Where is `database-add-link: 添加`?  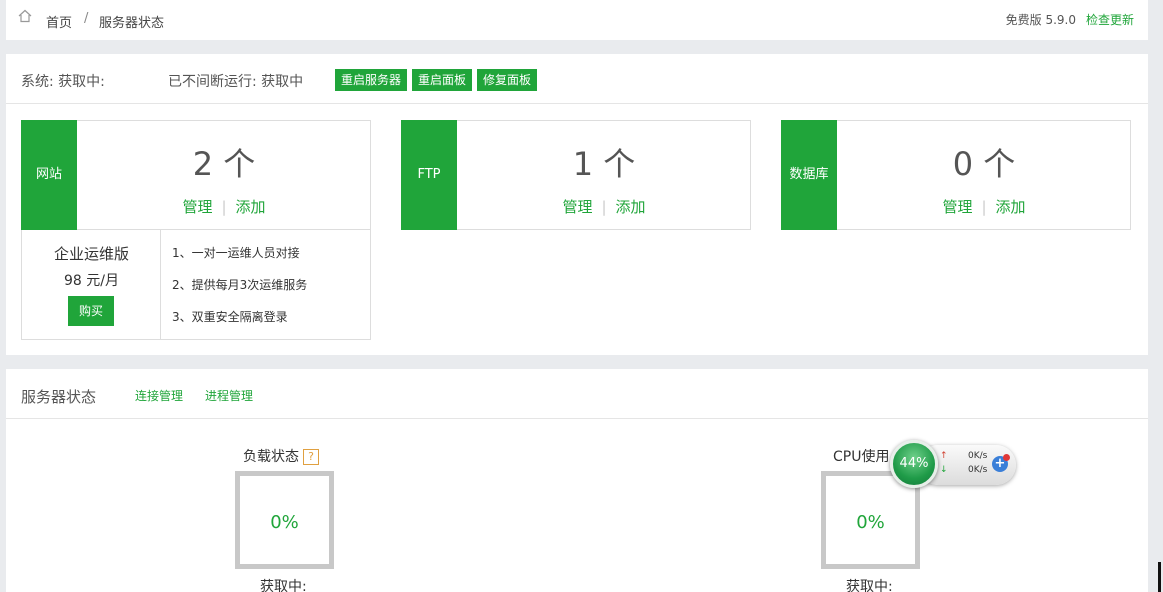 database-add-link: 添加 is located at coordinates (1011, 207).